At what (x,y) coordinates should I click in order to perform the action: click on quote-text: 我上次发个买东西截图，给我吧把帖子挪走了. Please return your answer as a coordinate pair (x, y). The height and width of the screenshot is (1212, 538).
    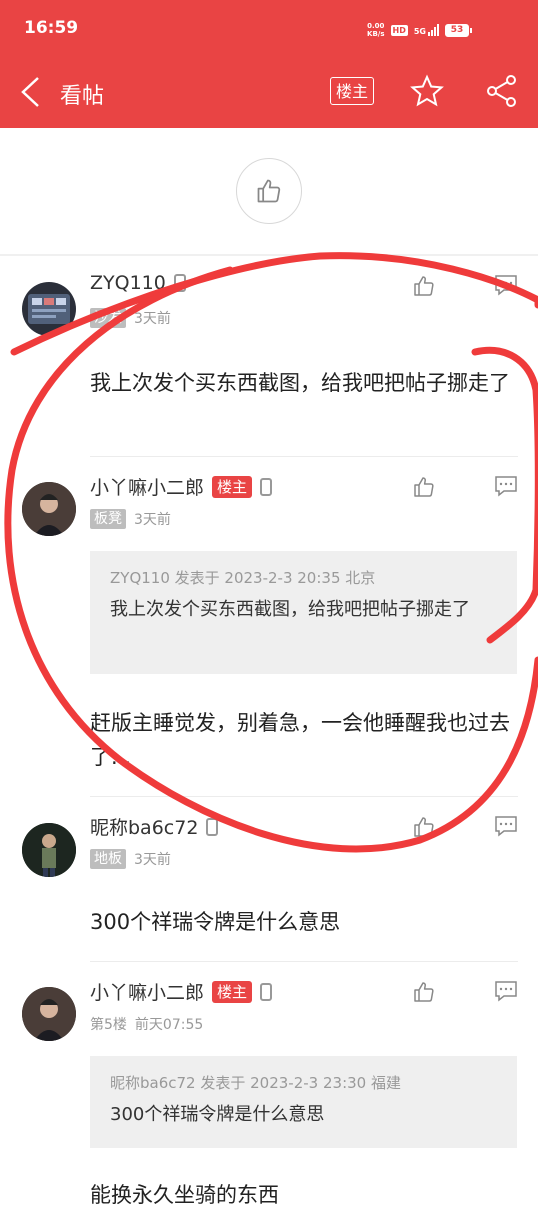
    Looking at the image, I should click on (290, 609).